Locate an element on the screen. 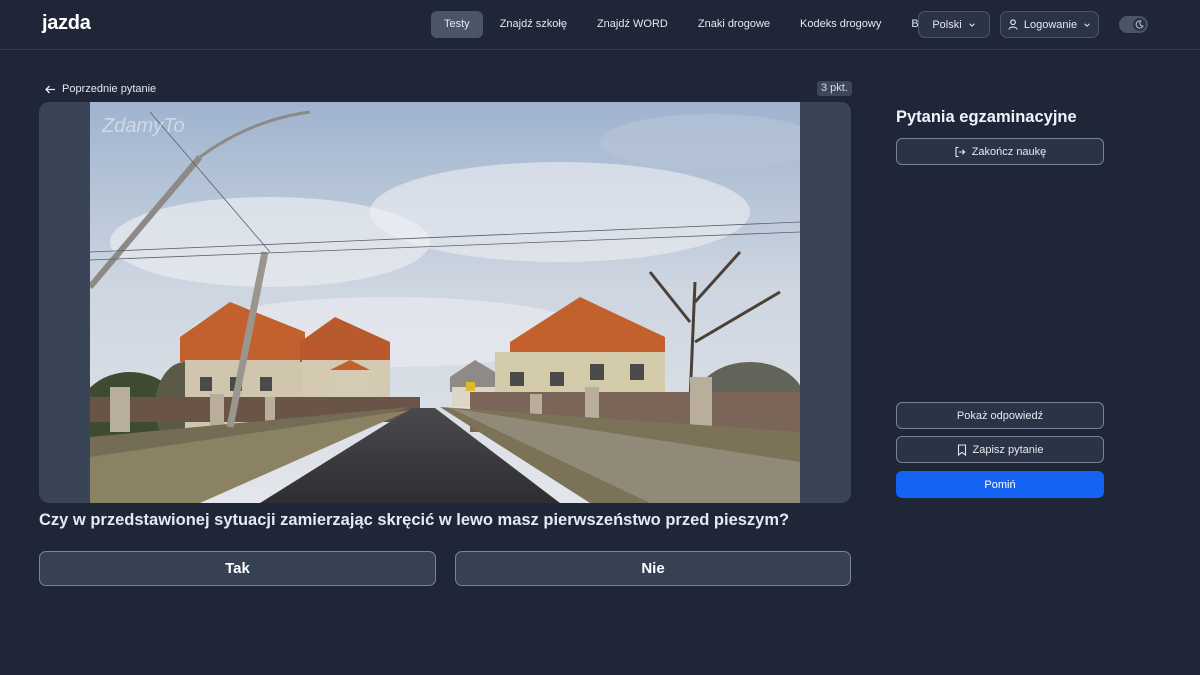 This screenshot has height=675, width=1200. nav-item-find-word: Znajdź WORD is located at coordinates (632, 24).